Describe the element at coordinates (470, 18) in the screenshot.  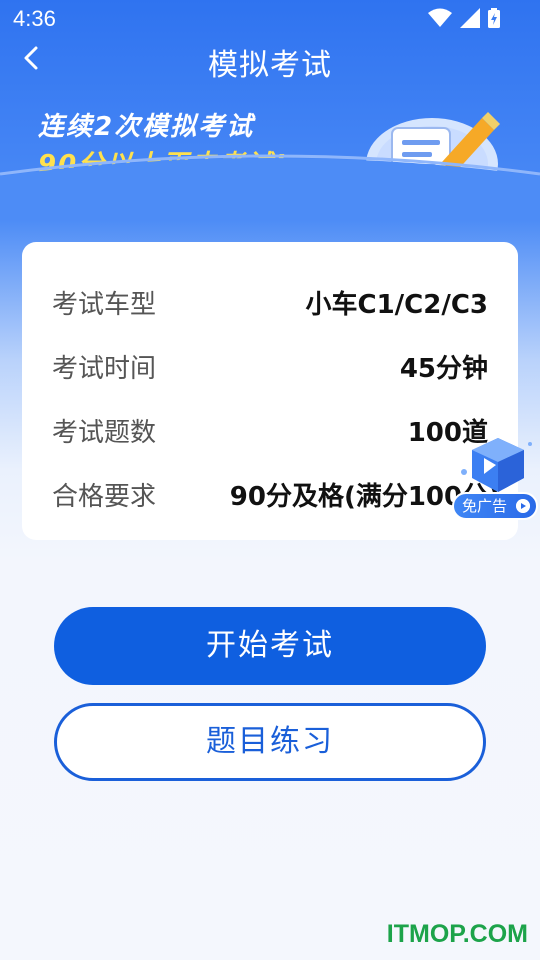
I see `signal-icon` at that location.